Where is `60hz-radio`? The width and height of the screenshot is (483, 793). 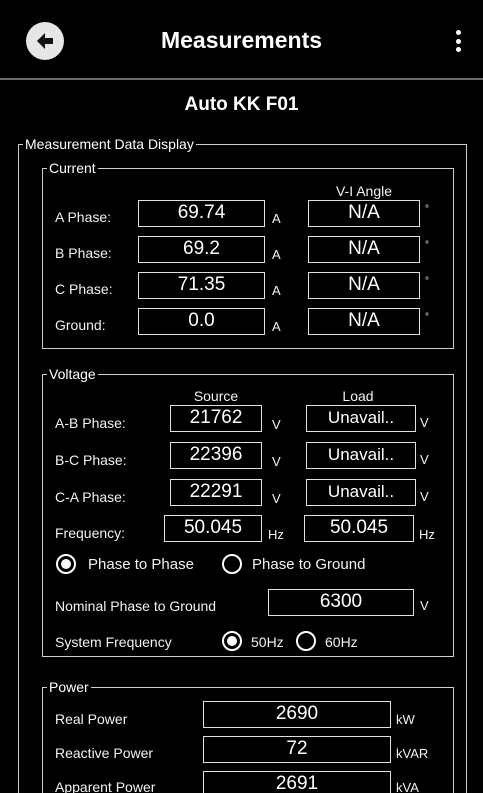 60hz-radio is located at coordinates (306, 641).